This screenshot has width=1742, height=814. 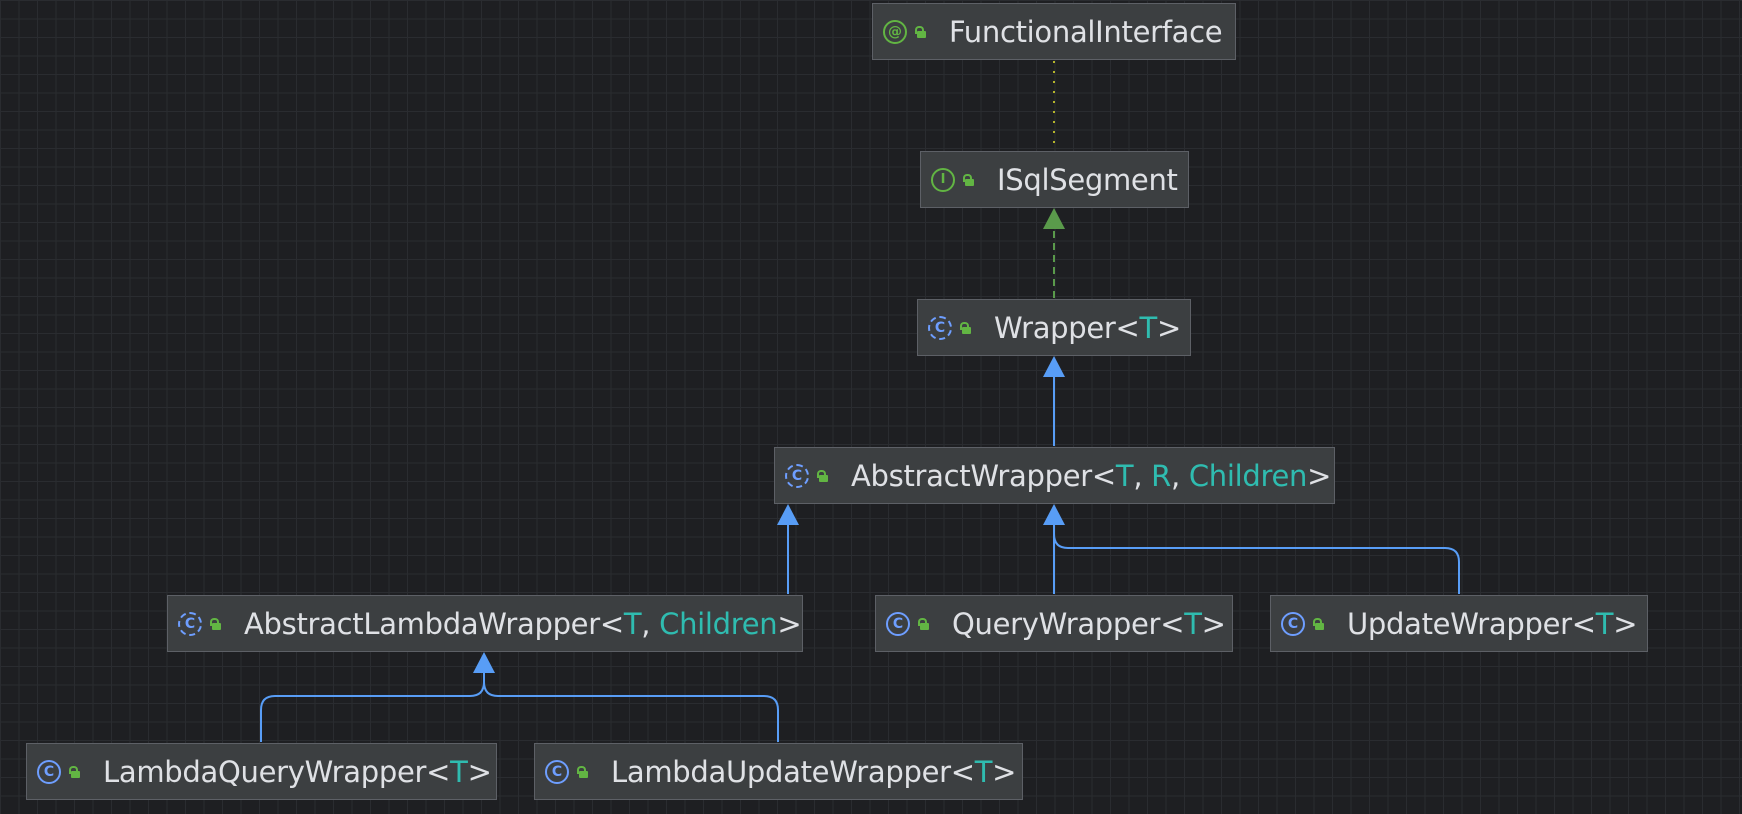 I want to click on edge-wrapper-isqlsegment-arrowhead, so click(x=1054, y=218).